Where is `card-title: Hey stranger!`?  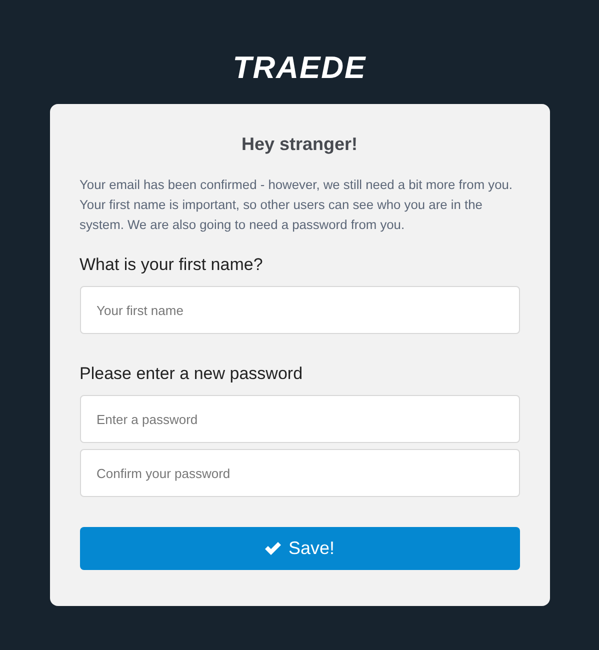 card-title: Hey stranger! is located at coordinates (299, 144).